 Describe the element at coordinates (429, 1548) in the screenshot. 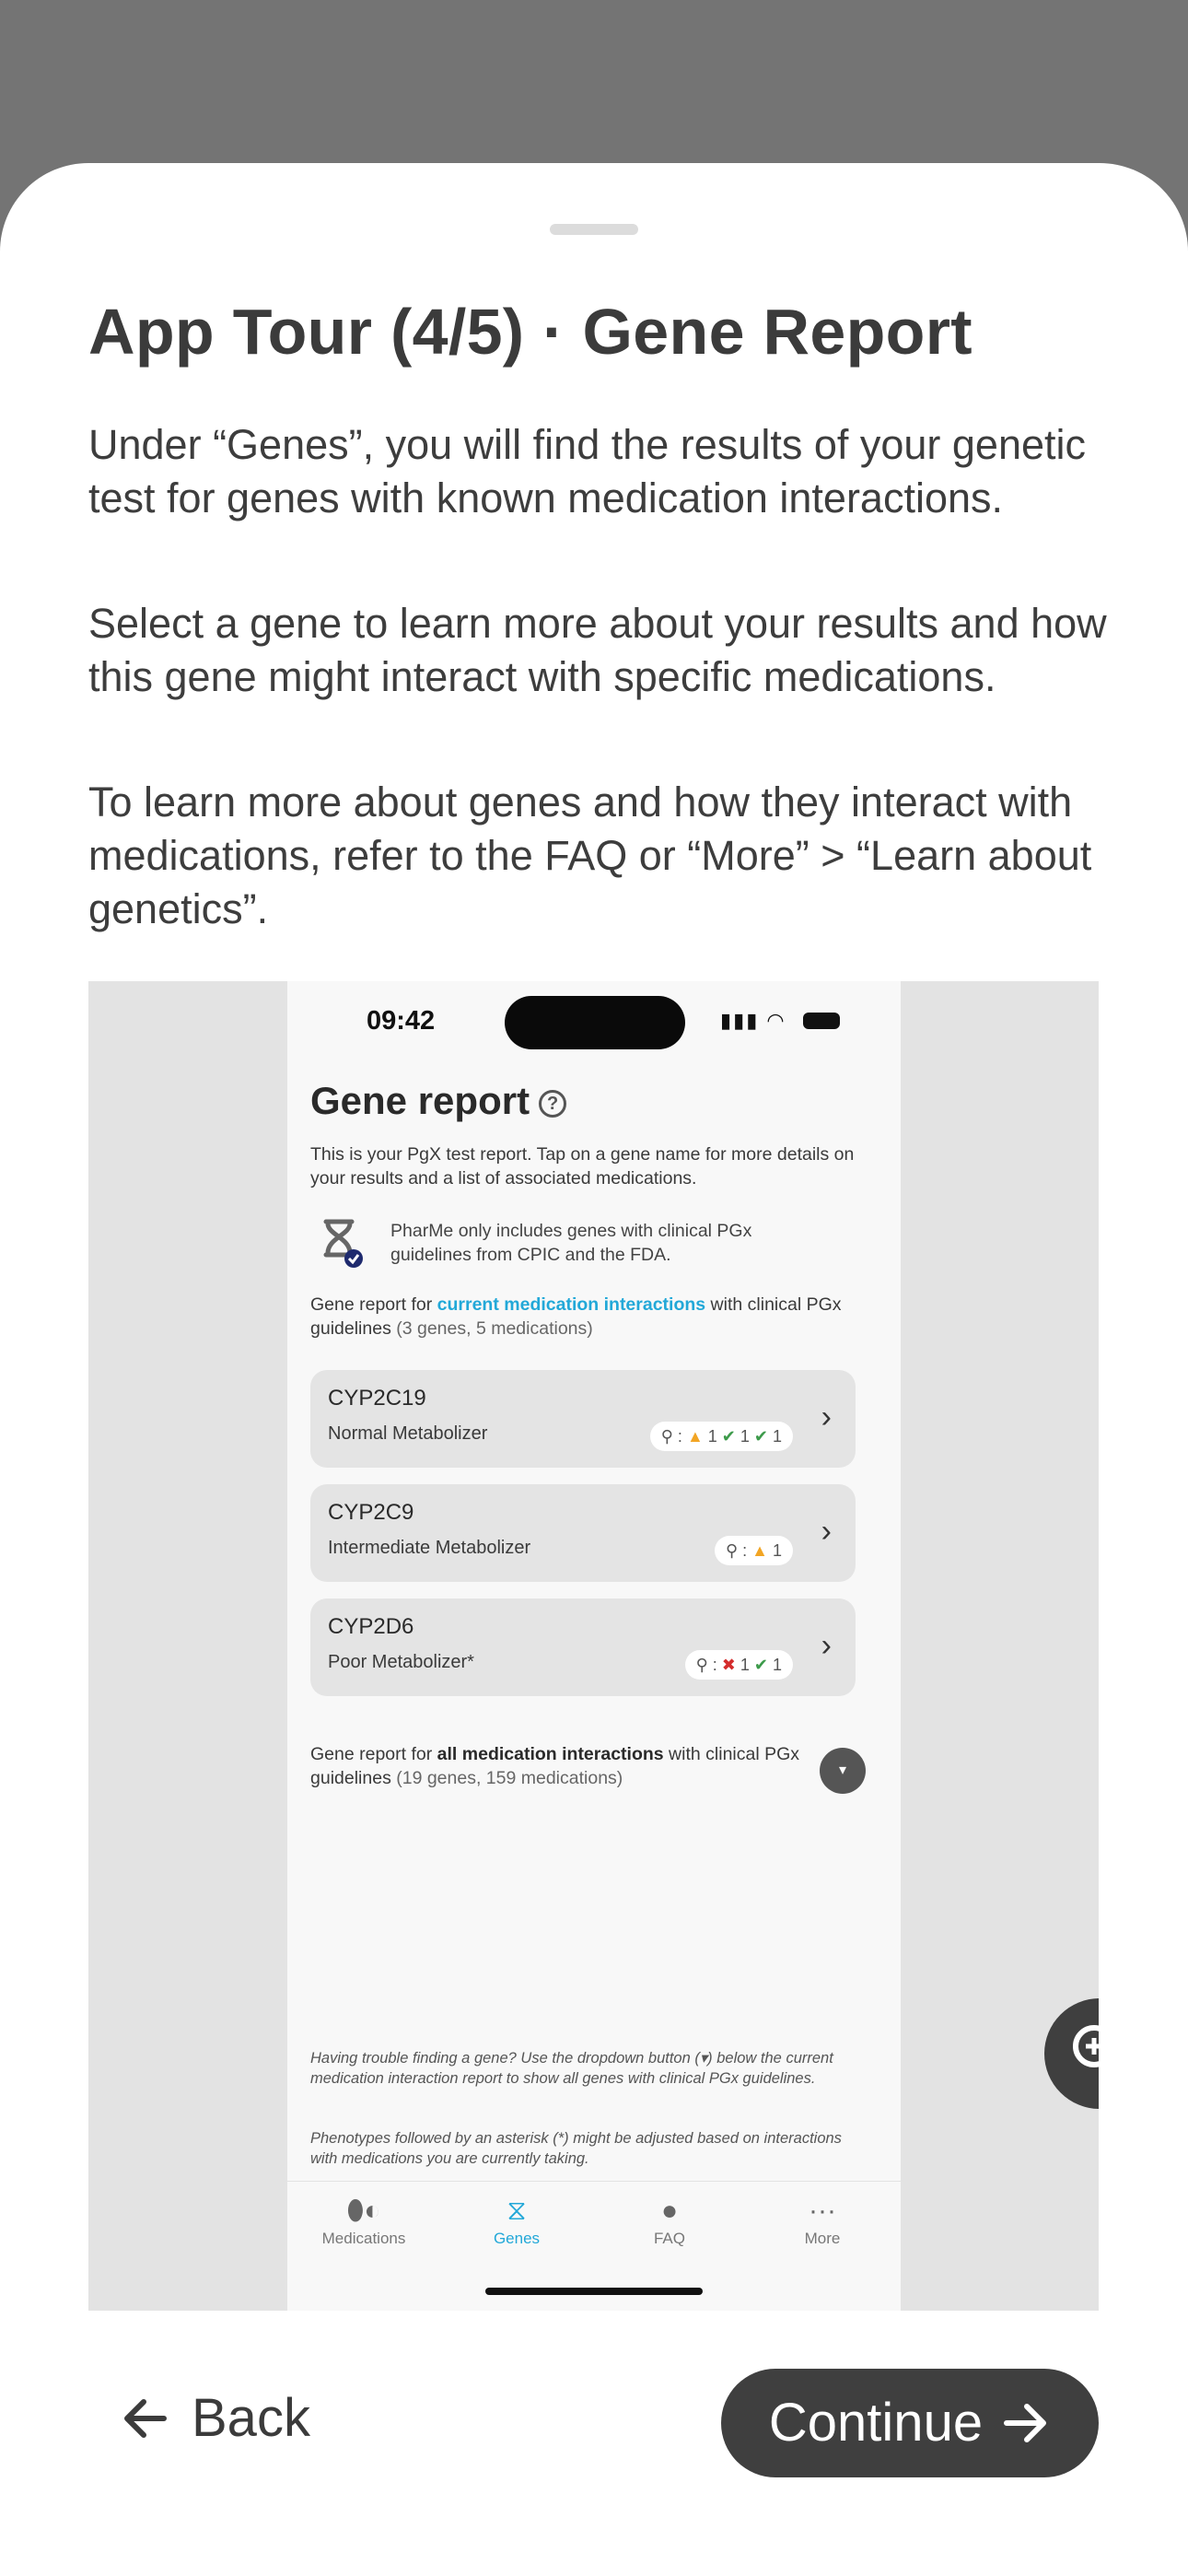

I see `gene-phenotype: Intermediate Metabolizer` at that location.